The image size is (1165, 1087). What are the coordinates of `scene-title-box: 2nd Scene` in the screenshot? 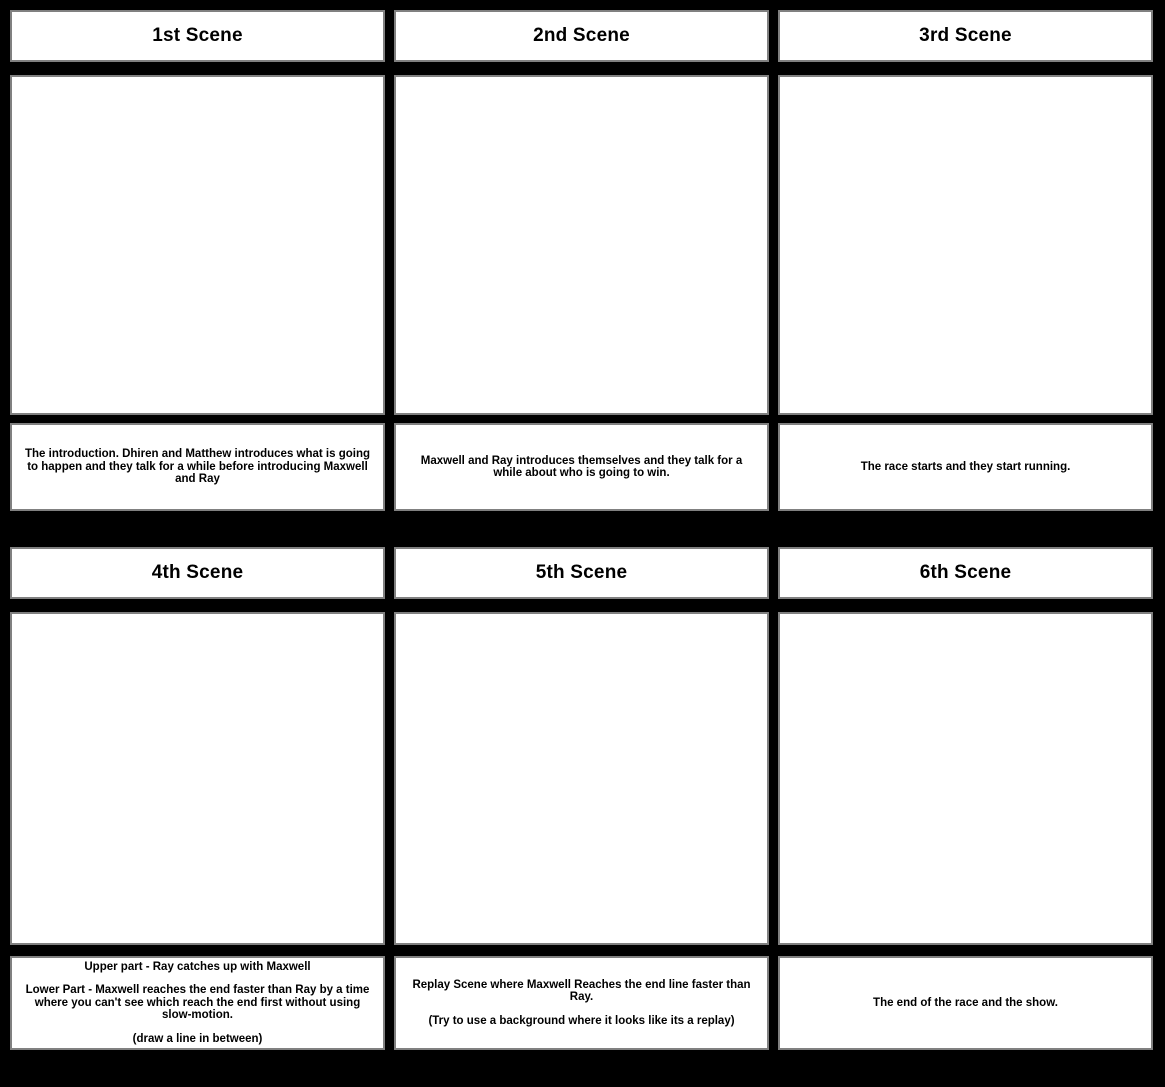 It's located at (581, 36).